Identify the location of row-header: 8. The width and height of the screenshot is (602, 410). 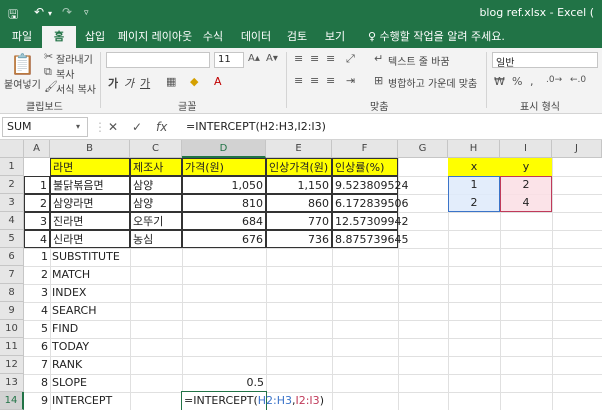
(12, 293).